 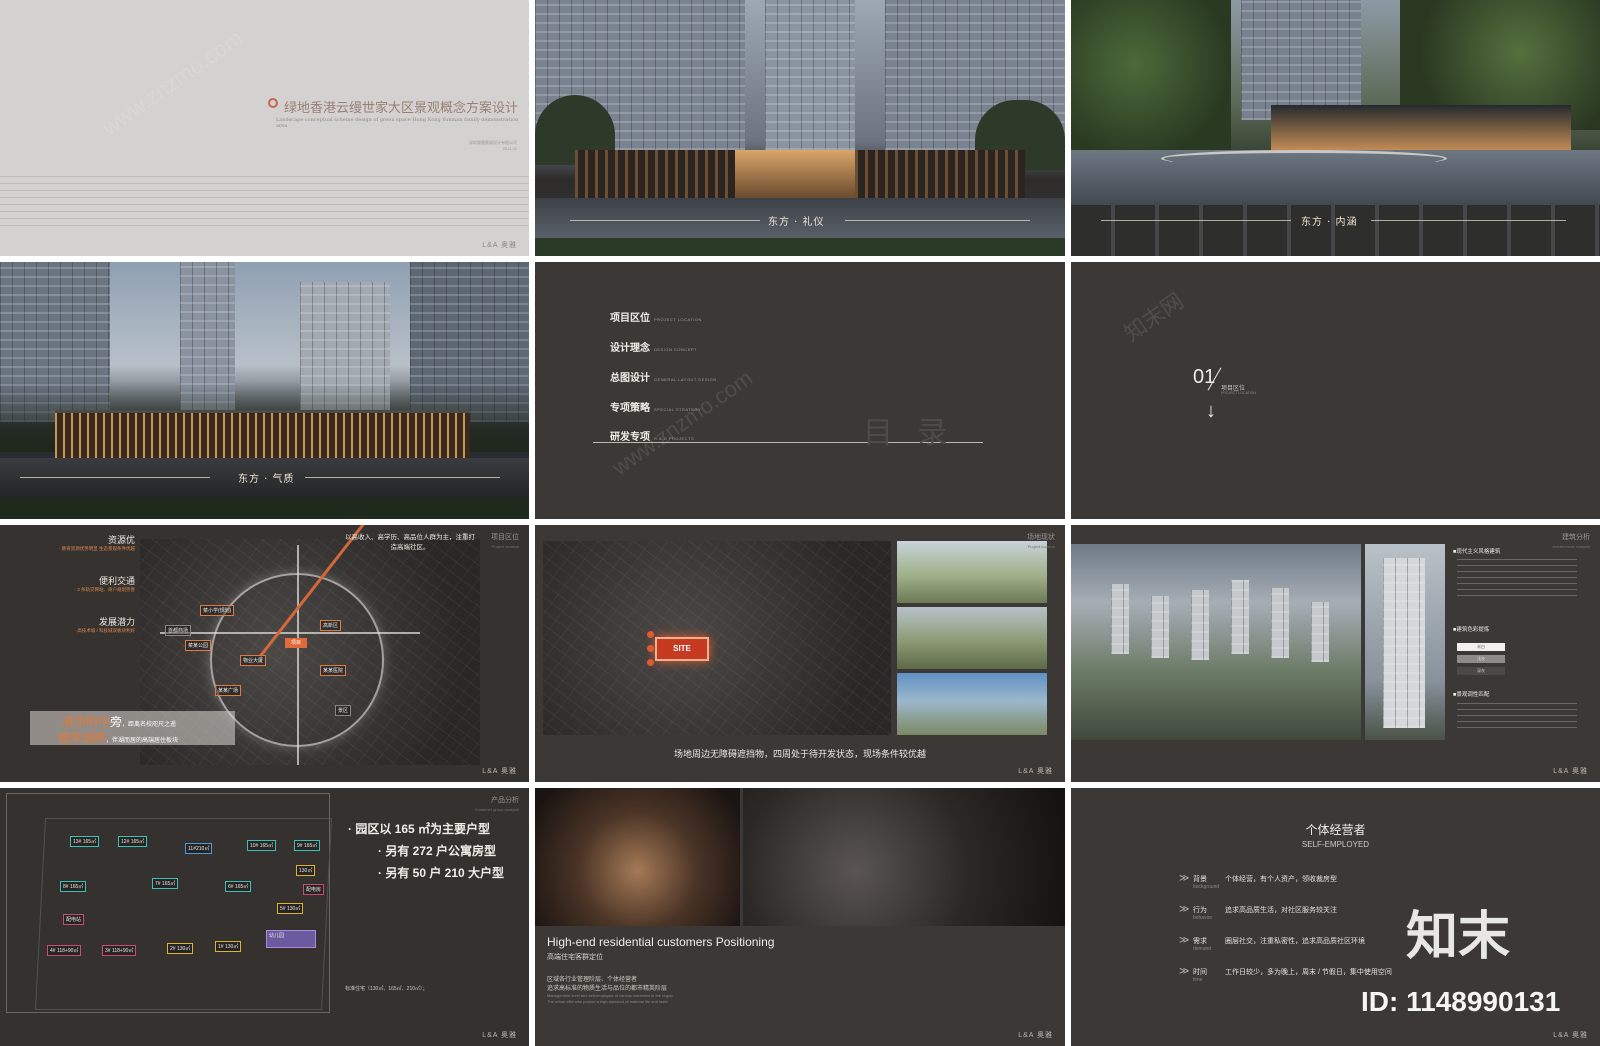 I want to click on style-text, so click(x=1517, y=579).